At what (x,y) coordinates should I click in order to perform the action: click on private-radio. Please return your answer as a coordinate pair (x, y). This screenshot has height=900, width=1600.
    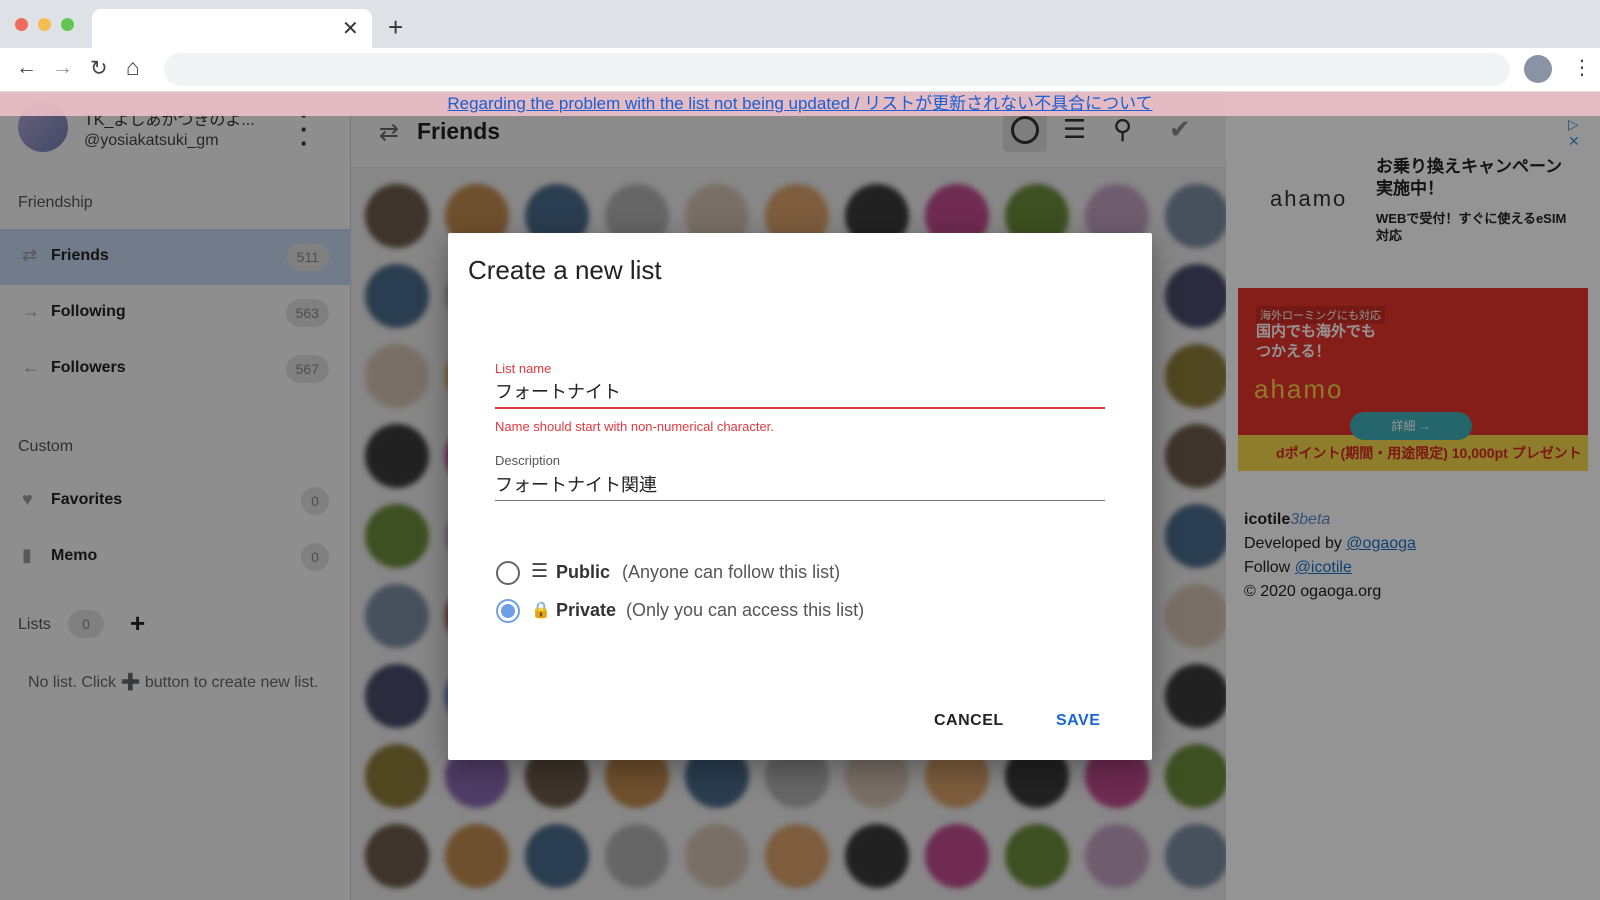
    Looking at the image, I should click on (508, 611).